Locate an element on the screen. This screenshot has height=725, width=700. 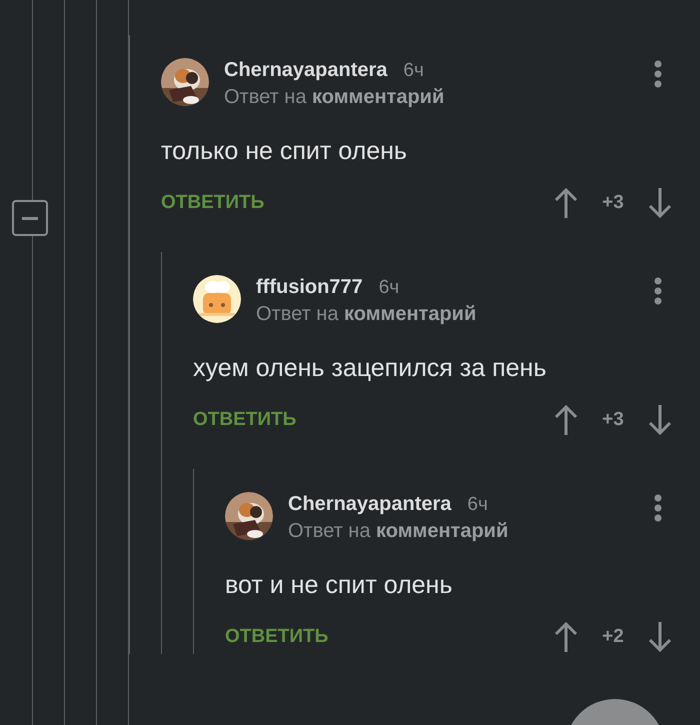
rating-score: +2 is located at coordinates (613, 637).